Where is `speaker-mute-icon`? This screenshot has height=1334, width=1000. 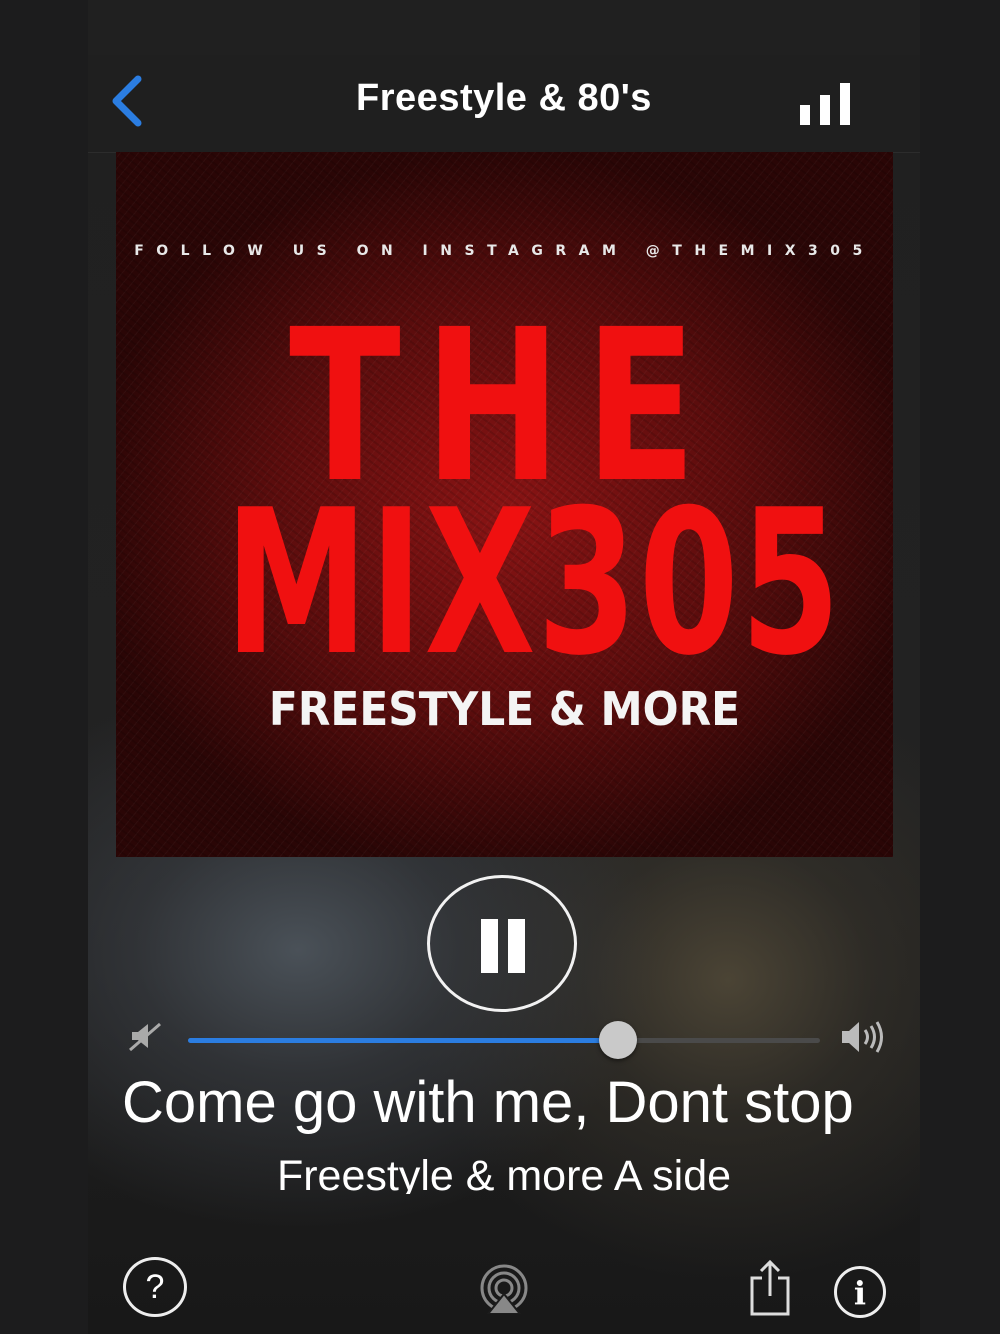
speaker-mute-icon is located at coordinates (145, 1037).